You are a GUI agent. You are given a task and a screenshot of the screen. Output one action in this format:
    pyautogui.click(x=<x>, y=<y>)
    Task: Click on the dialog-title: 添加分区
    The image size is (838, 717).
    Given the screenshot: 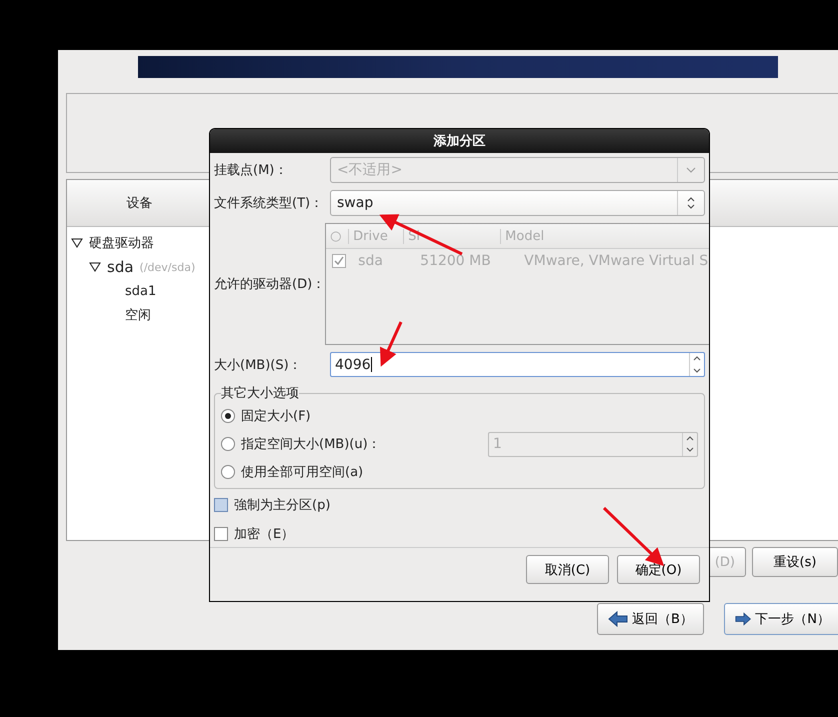 What is the action you would take?
    pyautogui.click(x=459, y=141)
    